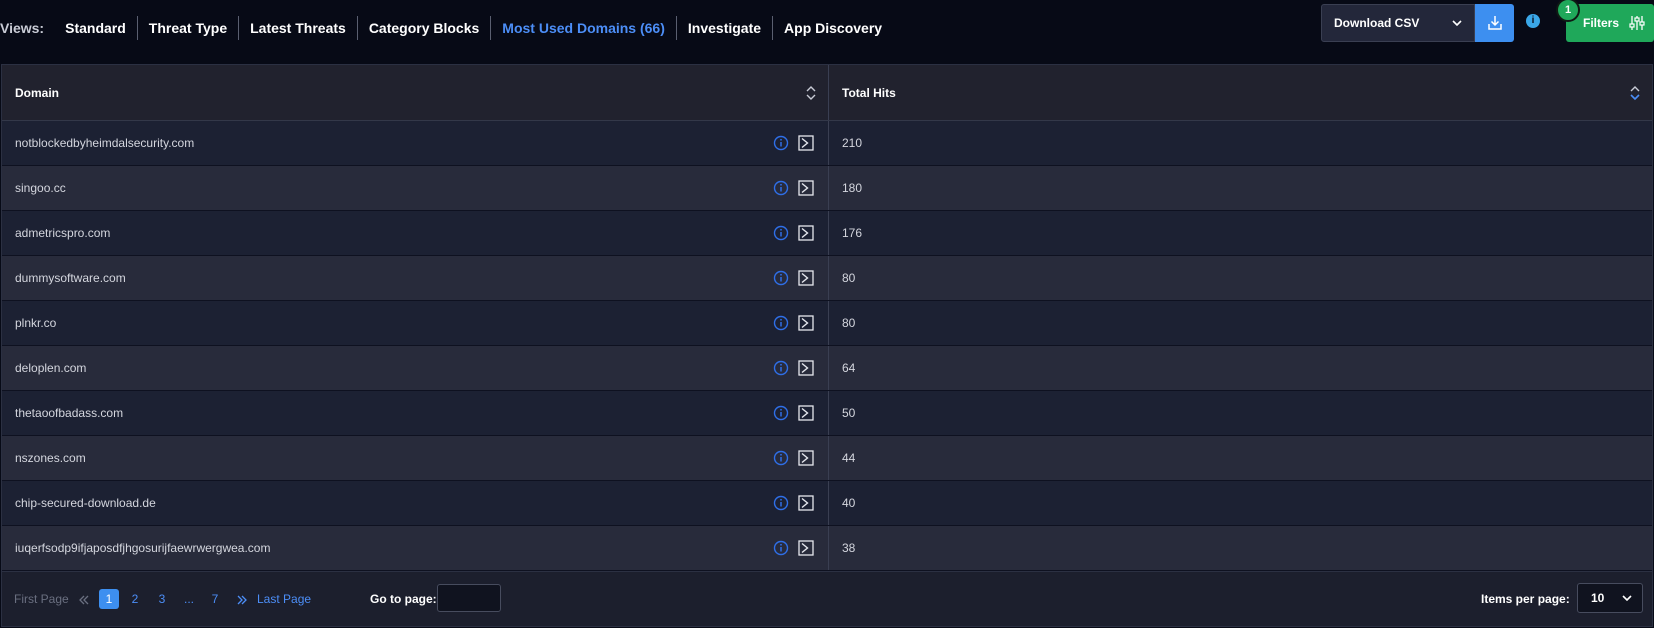 This screenshot has width=1654, height=628. Describe the element at coordinates (827, 413) in the screenshot. I see `table-row: thetaoofbadass.com 50` at that location.